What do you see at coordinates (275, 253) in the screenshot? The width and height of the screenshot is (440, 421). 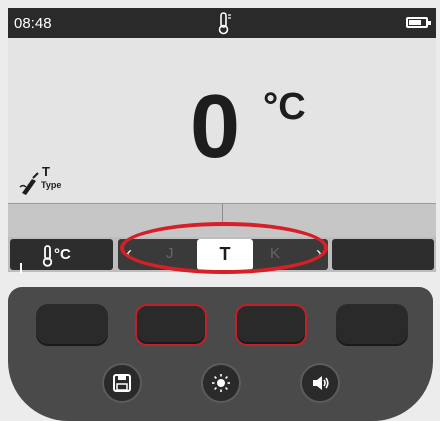 I see `selector-next: K` at bounding box center [275, 253].